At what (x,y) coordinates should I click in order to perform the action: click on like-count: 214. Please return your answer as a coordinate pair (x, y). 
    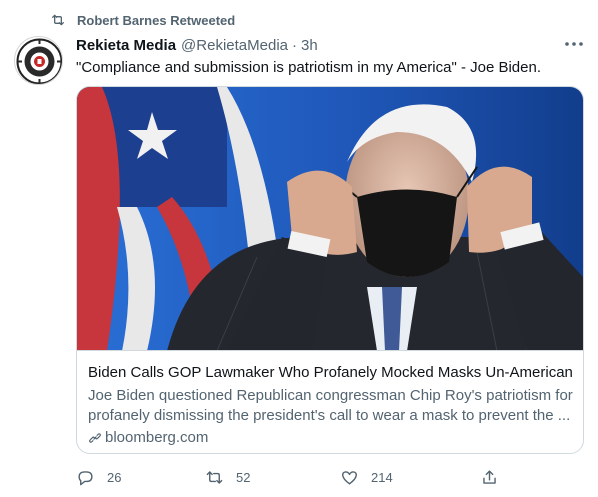
    Looking at the image, I should click on (382, 477).